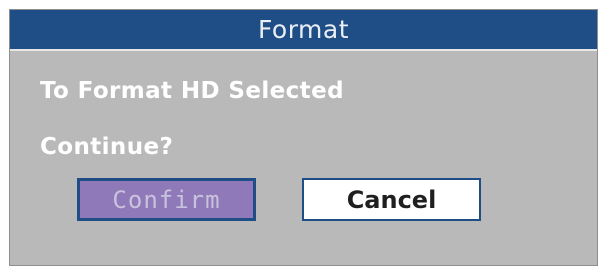 The height and width of the screenshot is (269, 602). I want to click on cancel-button: Cancel, so click(391, 199).